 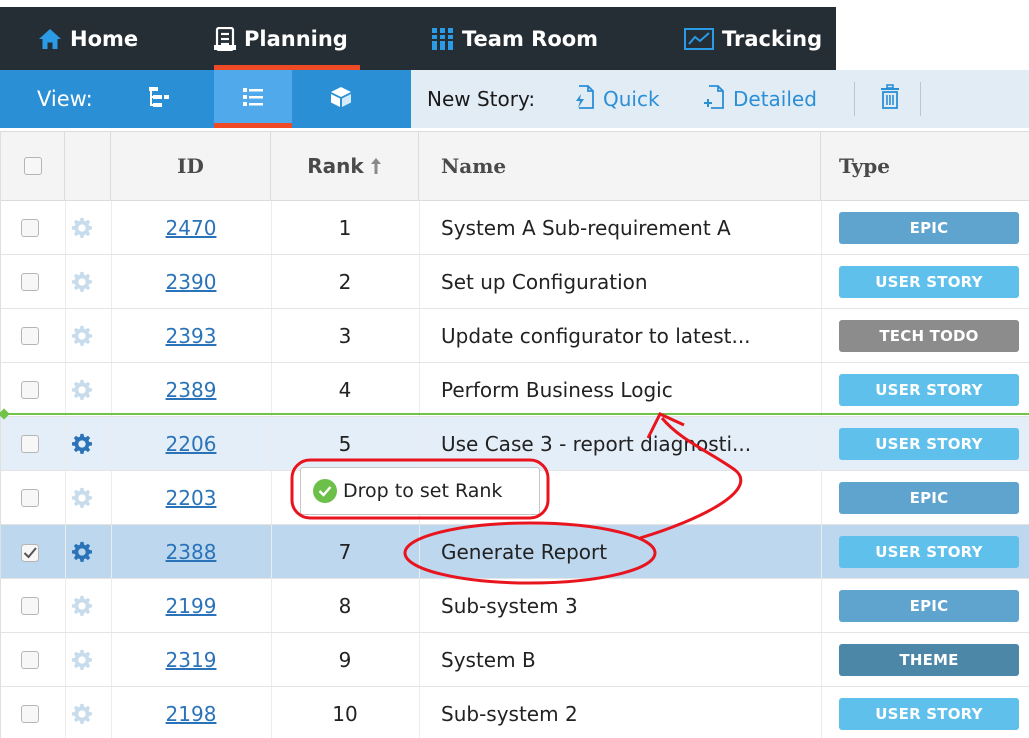 I want to click on header-id: ID, so click(x=191, y=166).